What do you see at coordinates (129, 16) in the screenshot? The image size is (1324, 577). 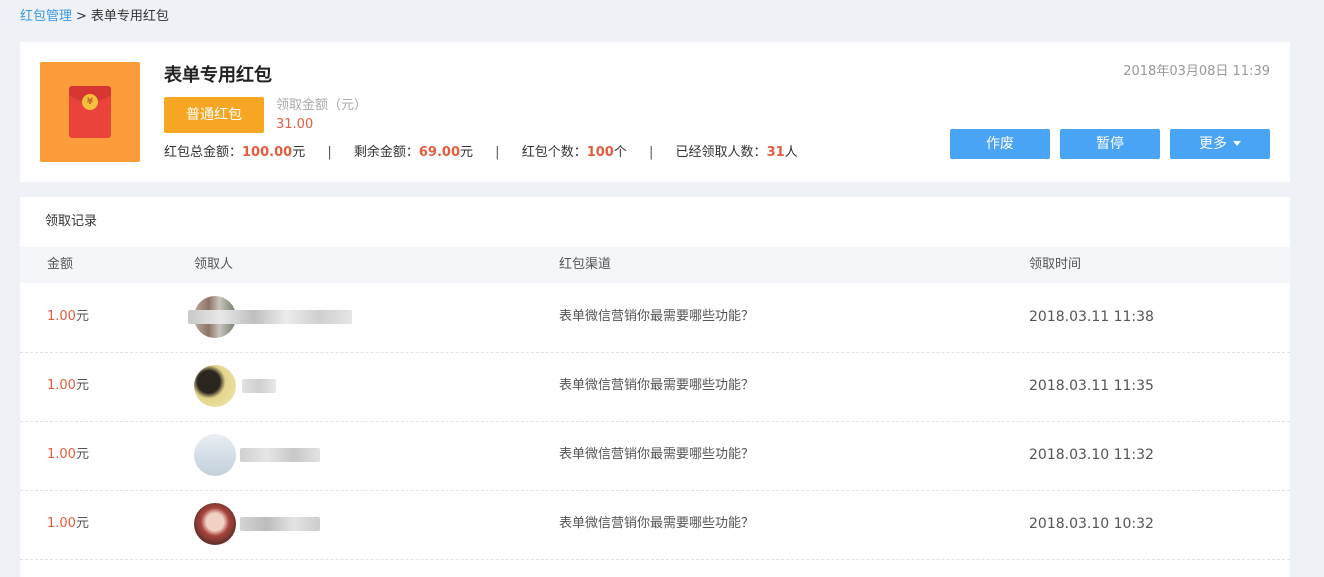 I see `breadcrumb-current: 表单专用红包` at bounding box center [129, 16].